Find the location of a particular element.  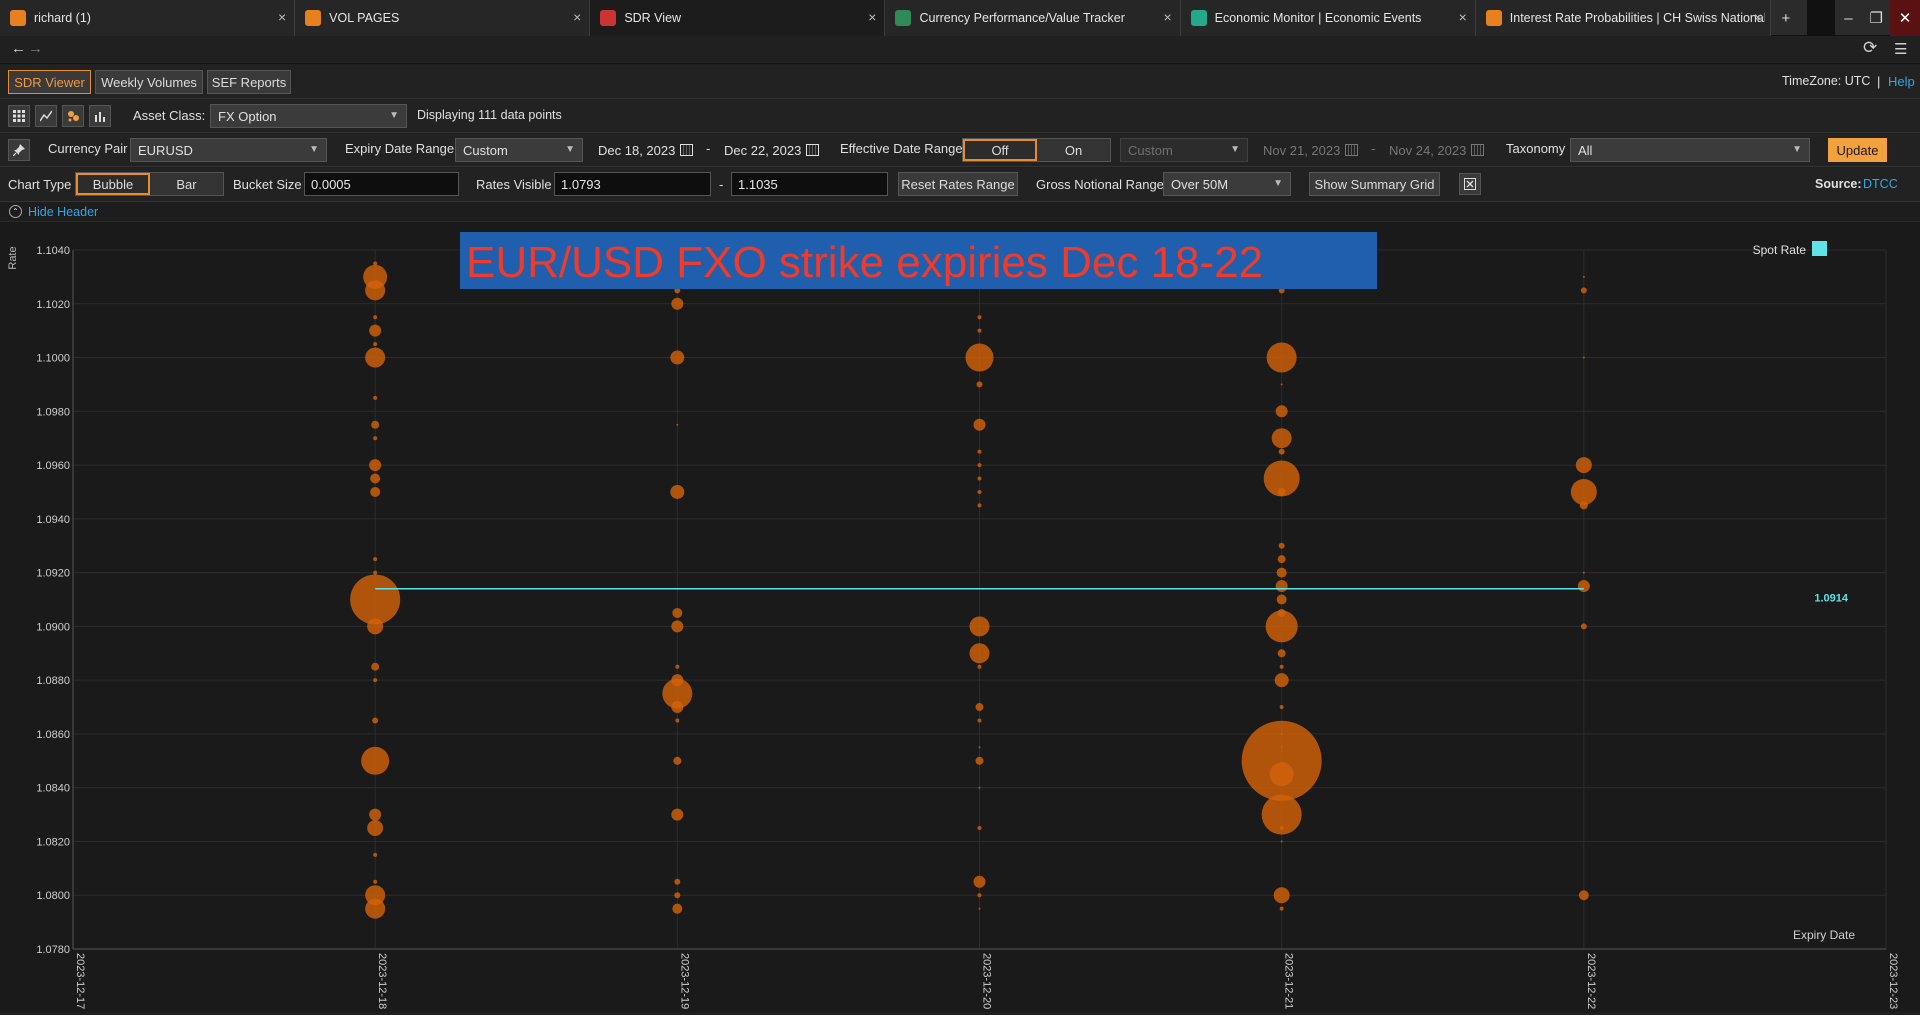

tab-sef-reports: SEF Reports is located at coordinates (249, 82).